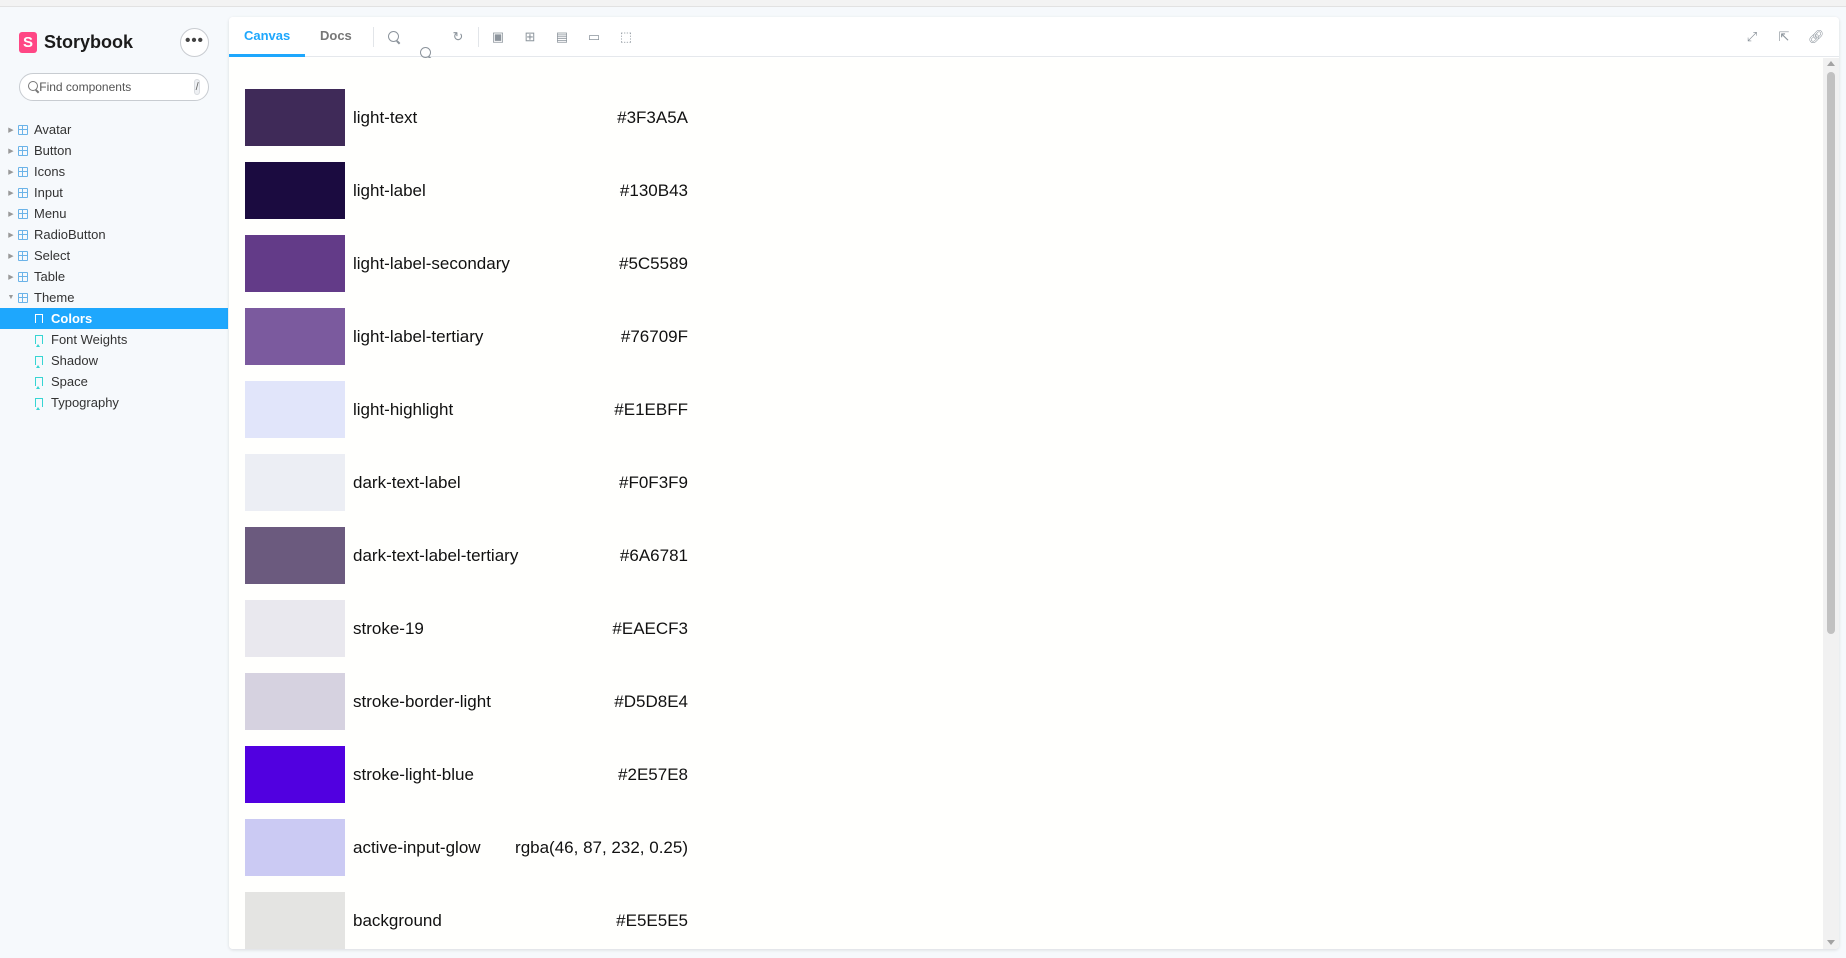 The height and width of the screenshot is (958, 1846). What do you see at coordinates (1816, 37) in the screenshot?
I see `copy-link-icon: 🔗︎` at bounding box center [1816, 37].